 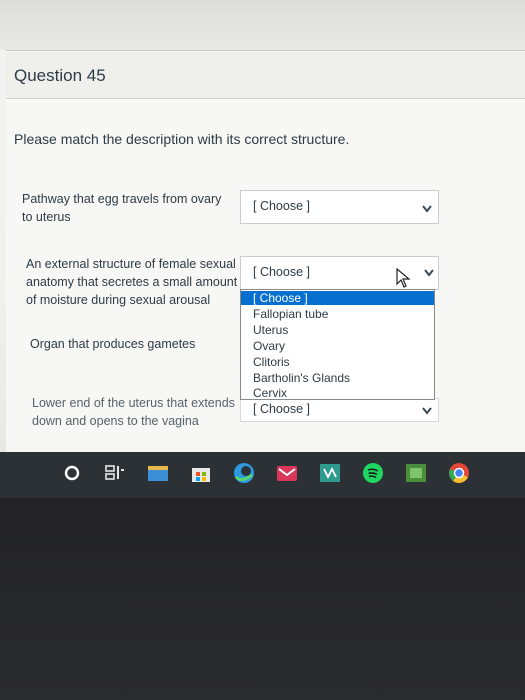 What do you see at coordinates (201, 473) in the screenshot?
I see `store-icon` at bounding box center [201, 473].